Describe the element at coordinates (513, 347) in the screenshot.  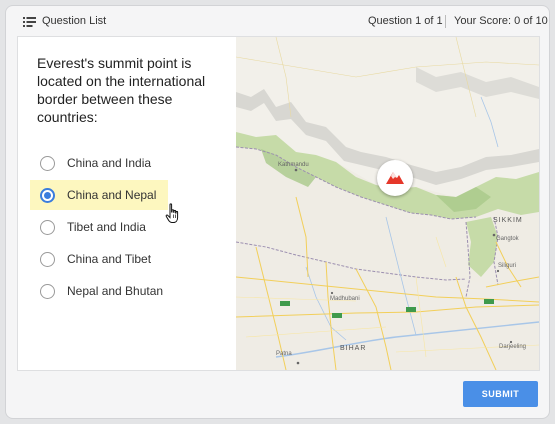
I see `map-label-darjeeling: Darjeeling` at that location.